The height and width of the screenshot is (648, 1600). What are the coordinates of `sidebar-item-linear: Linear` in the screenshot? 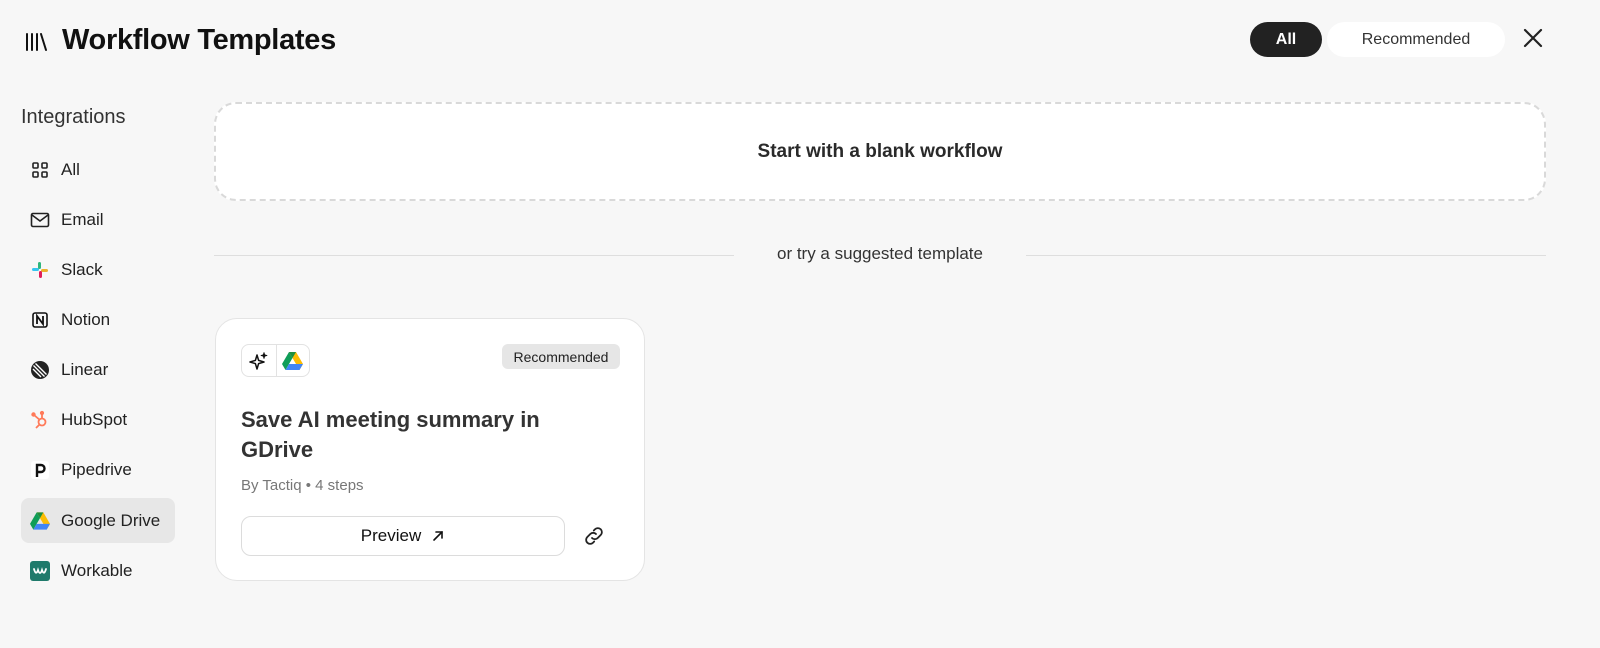 It's located at (98, 369).